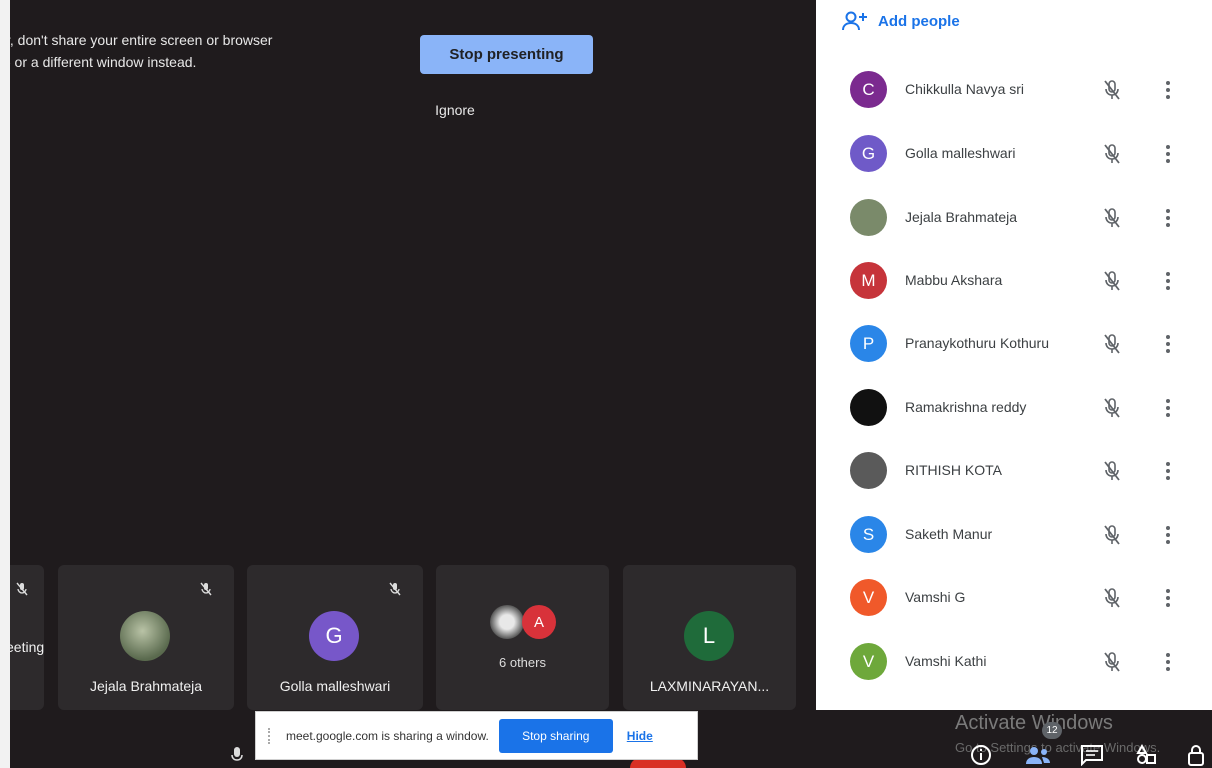 The width and height of the screenshot is (1212, 768). What do you see at coordinates (868, 534) in the screenshot?
I see `participant-avatar: S` at bounding box center [868, 534].